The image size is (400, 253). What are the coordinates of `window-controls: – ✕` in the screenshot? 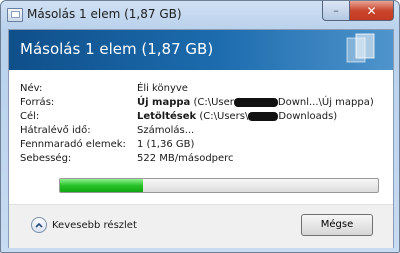 It's located at (358, 11).